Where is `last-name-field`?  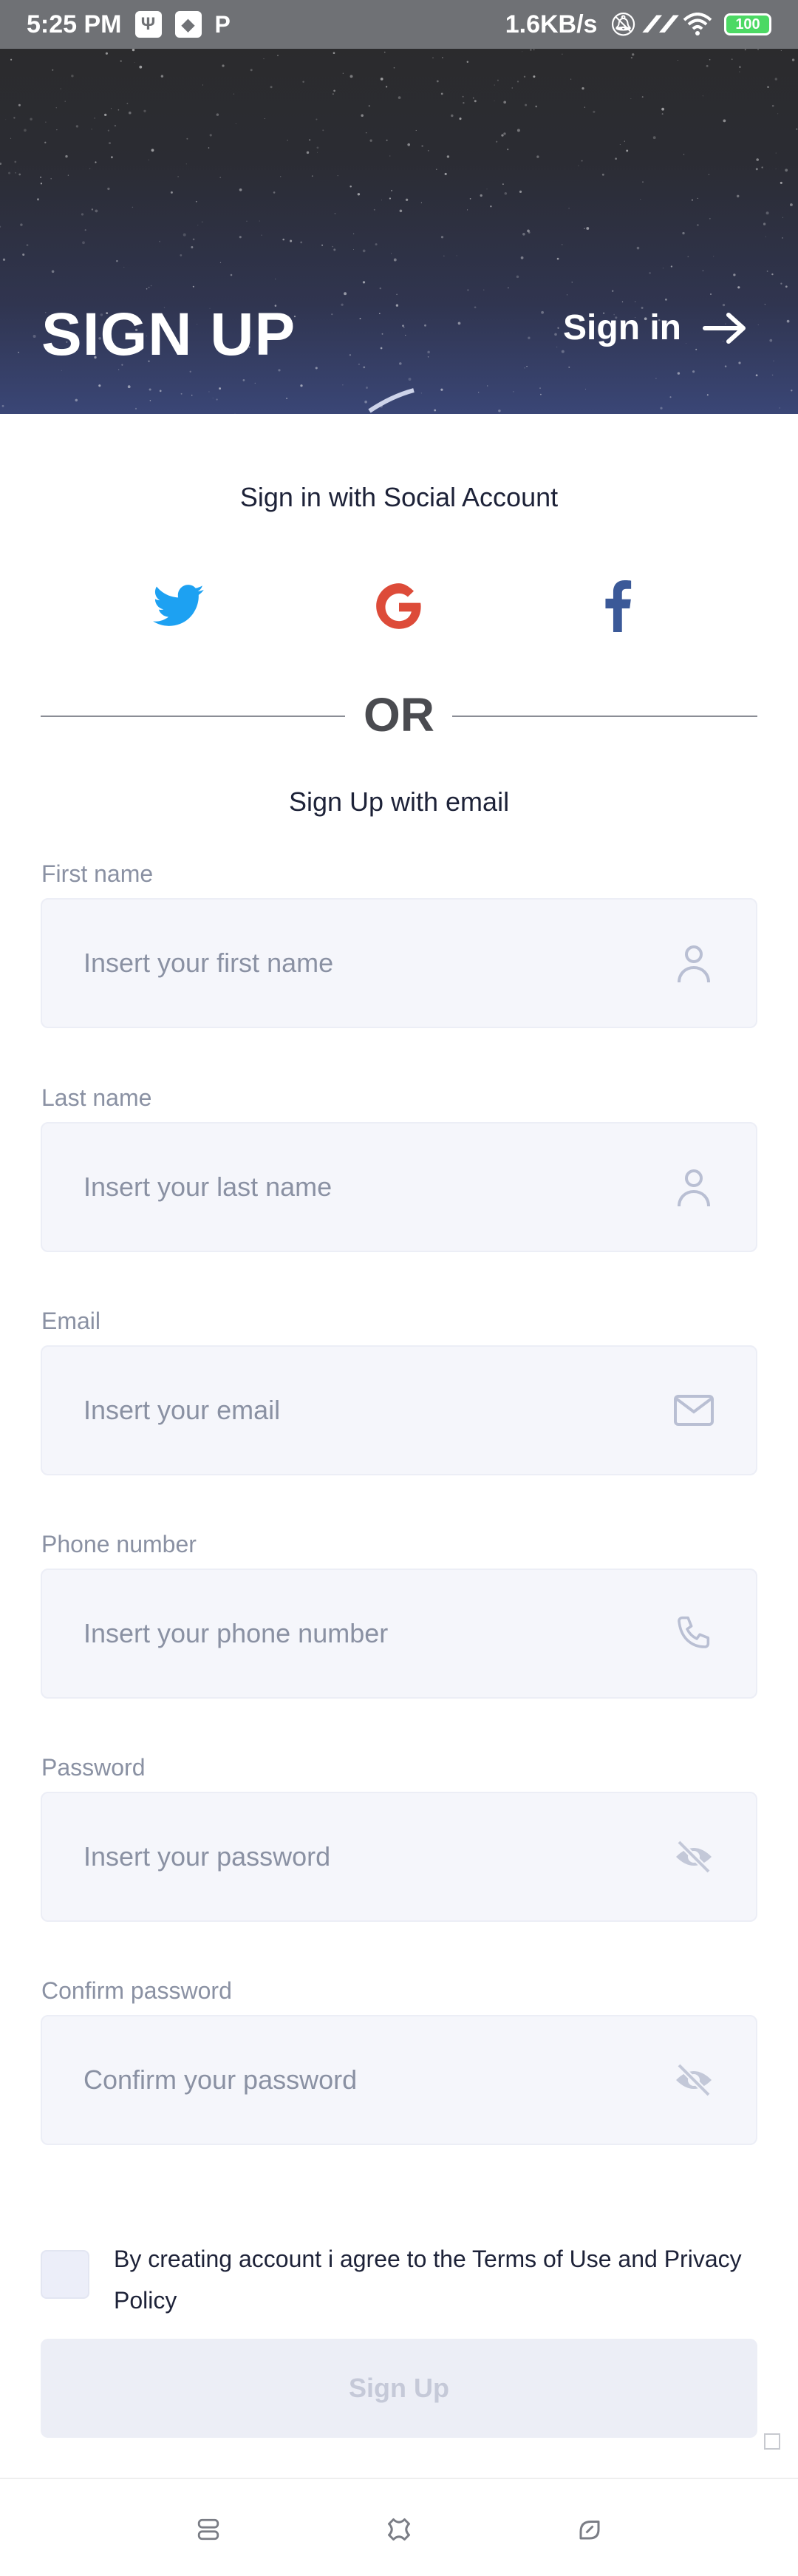
last-name-field is located at coordinates (399, 1187).